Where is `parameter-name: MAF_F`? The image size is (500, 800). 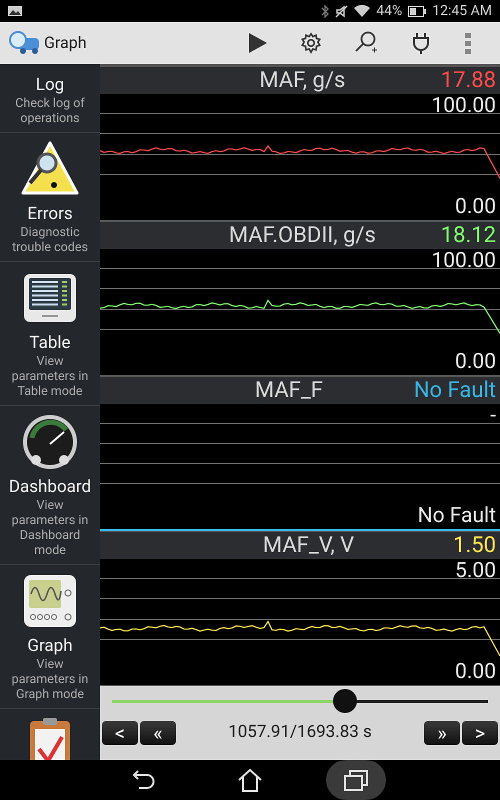
parameter-name: MAF_F is located at coordinates (289, 391).